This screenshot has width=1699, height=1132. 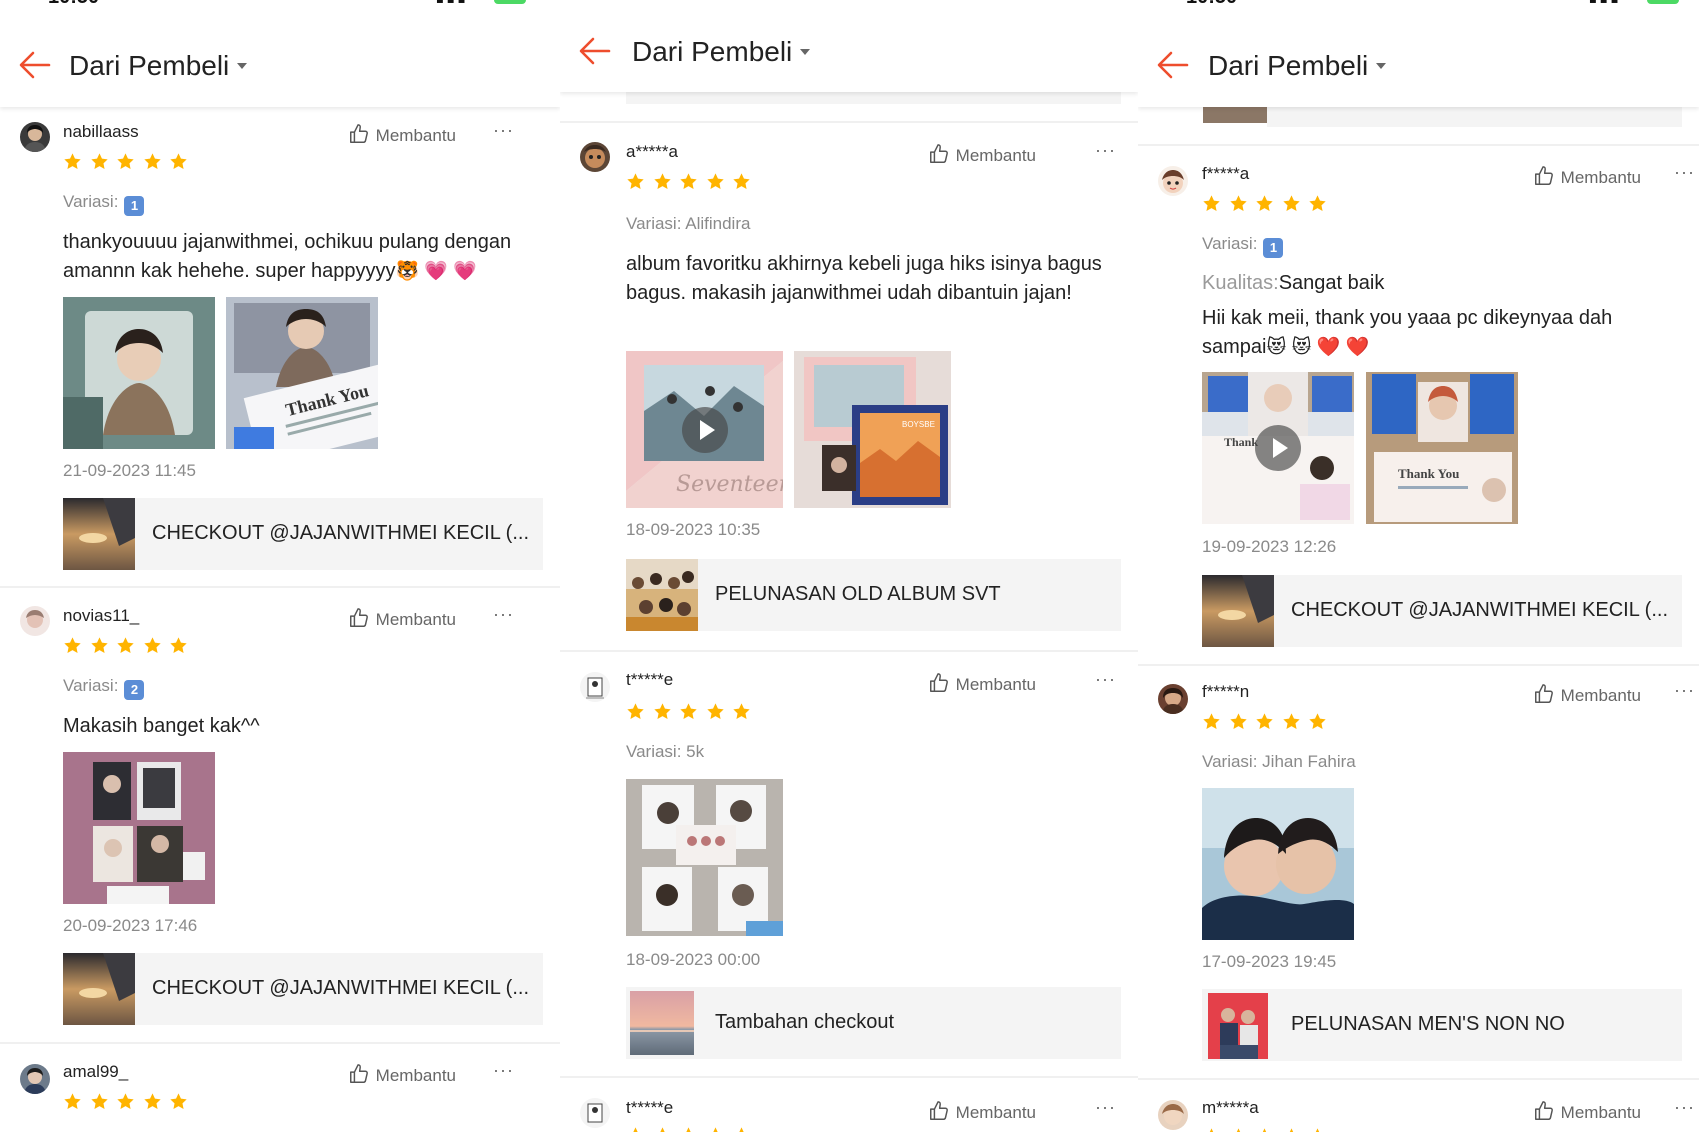 I want to click on comment-emojis: 😻 😻 ❤️ ❤️, so click(x=1318, y=347).